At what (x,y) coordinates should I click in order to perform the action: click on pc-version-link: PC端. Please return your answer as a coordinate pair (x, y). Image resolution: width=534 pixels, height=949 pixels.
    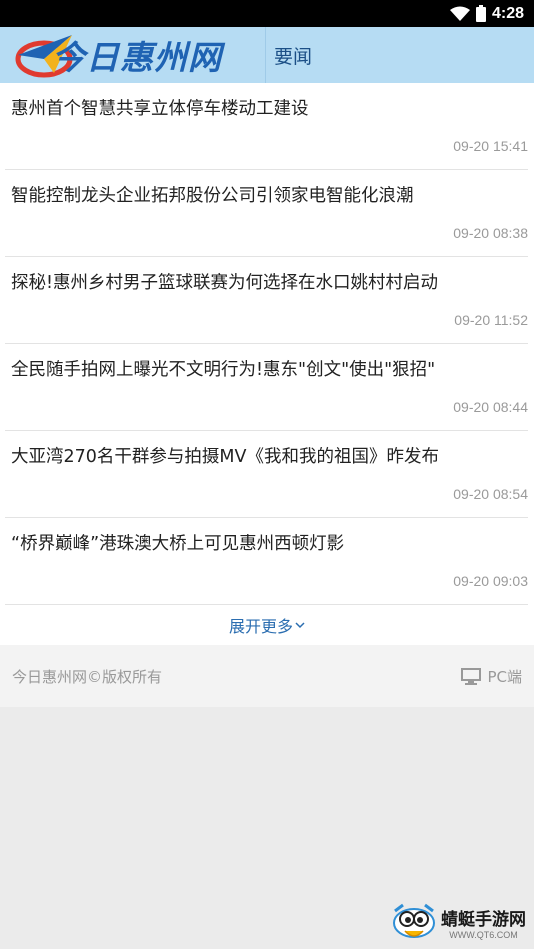
    Looking at the image, I should click on (491, 676).